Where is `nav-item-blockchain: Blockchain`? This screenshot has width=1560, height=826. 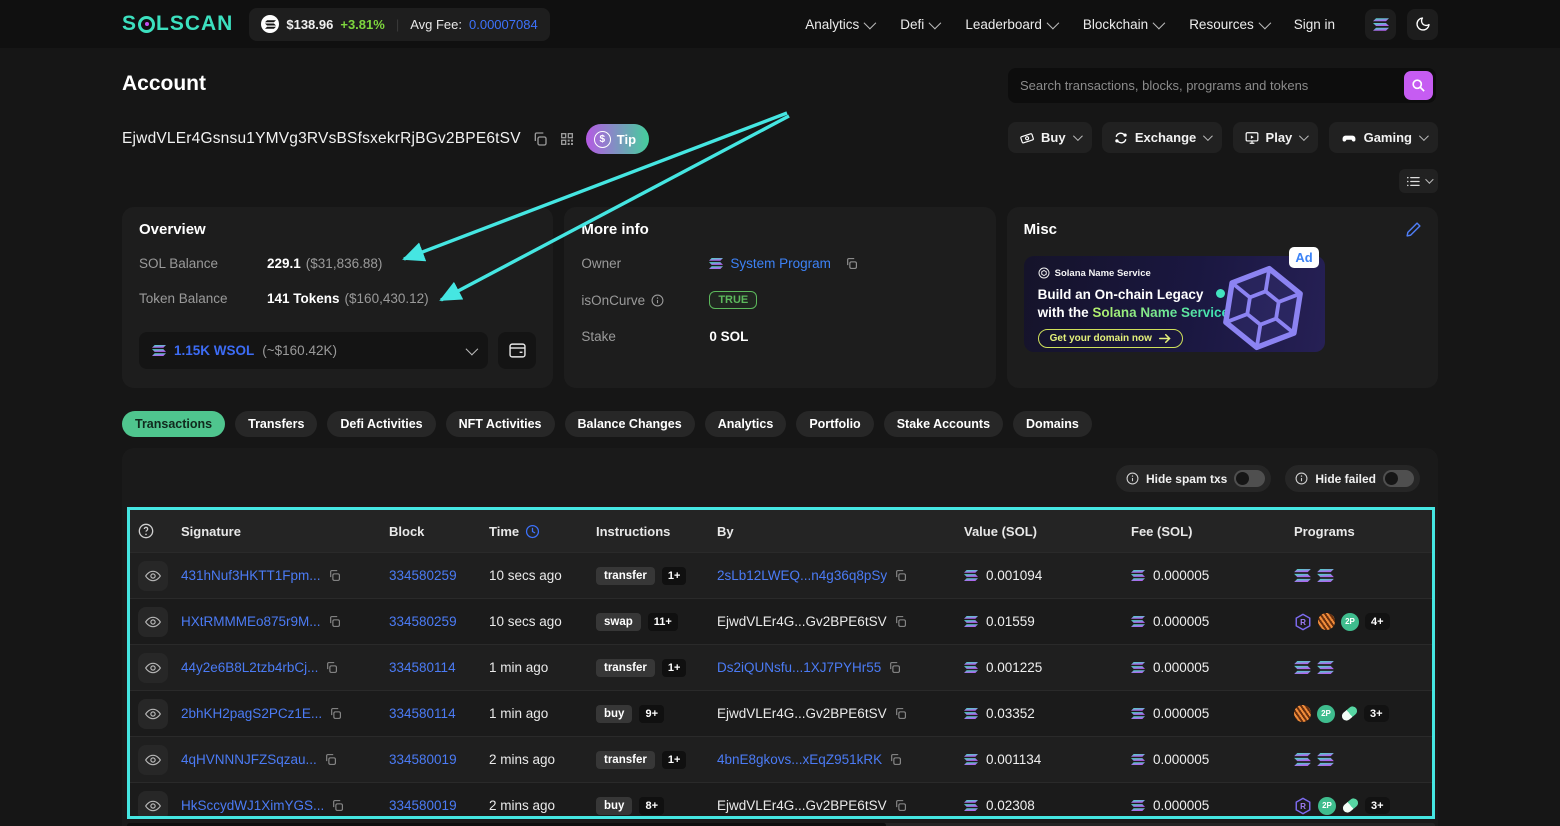
nav-item-blockchain: Blockchain is located at coordinates (1124, 24).